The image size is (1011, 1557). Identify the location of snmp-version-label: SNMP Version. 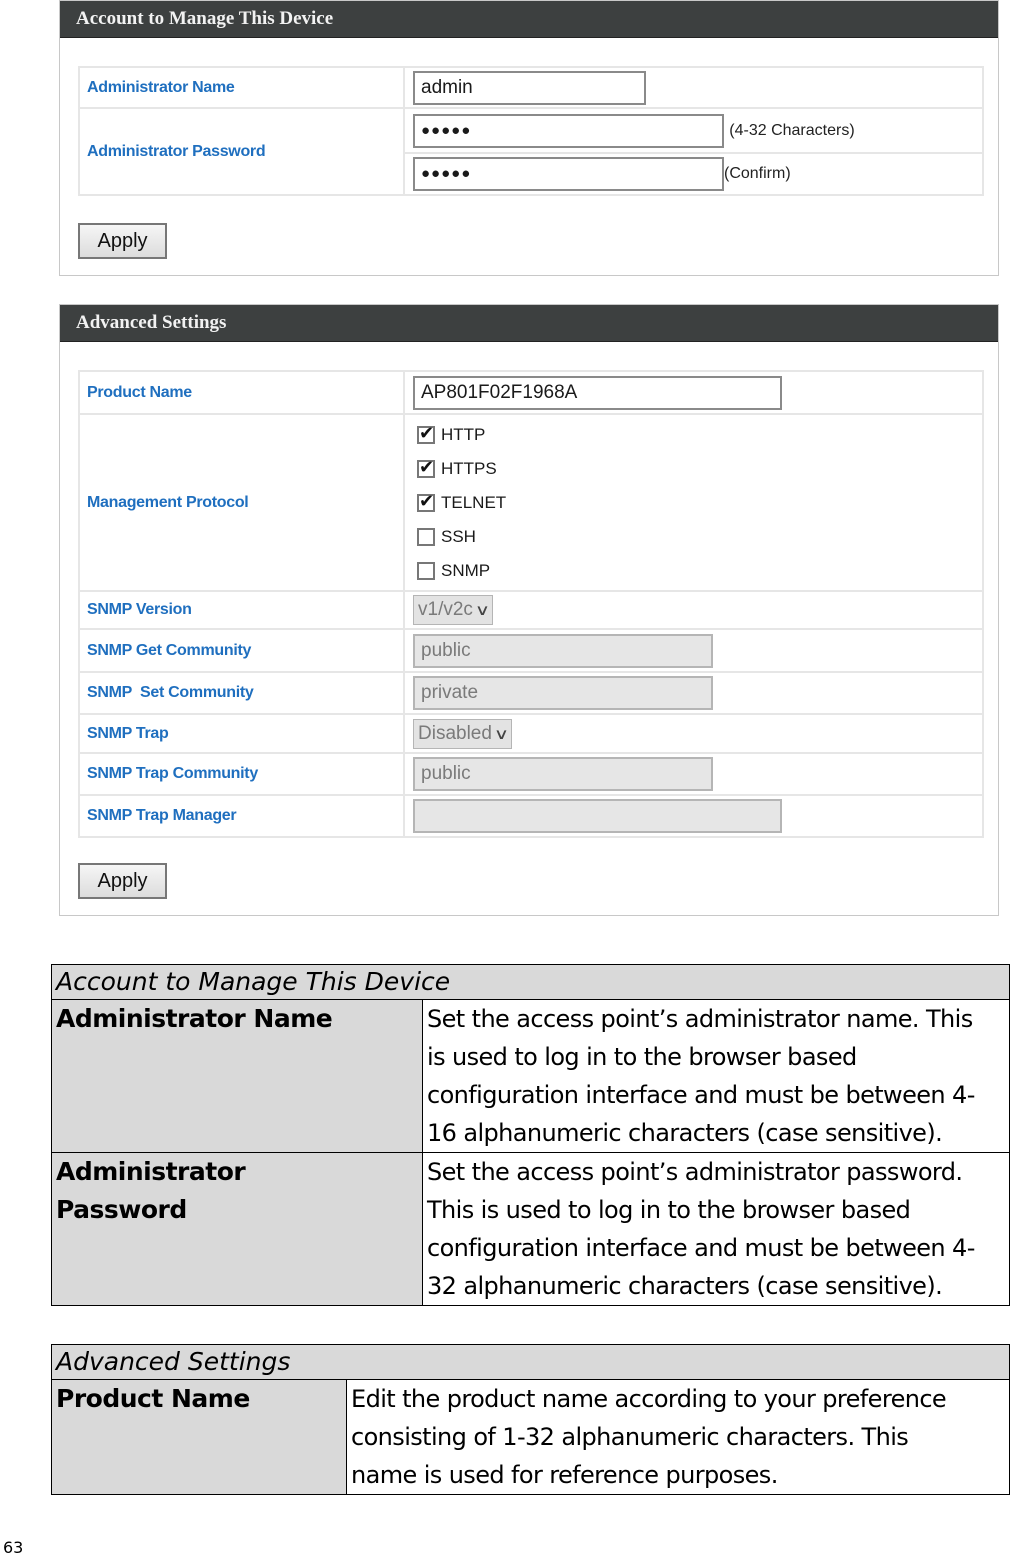
(241, 610).